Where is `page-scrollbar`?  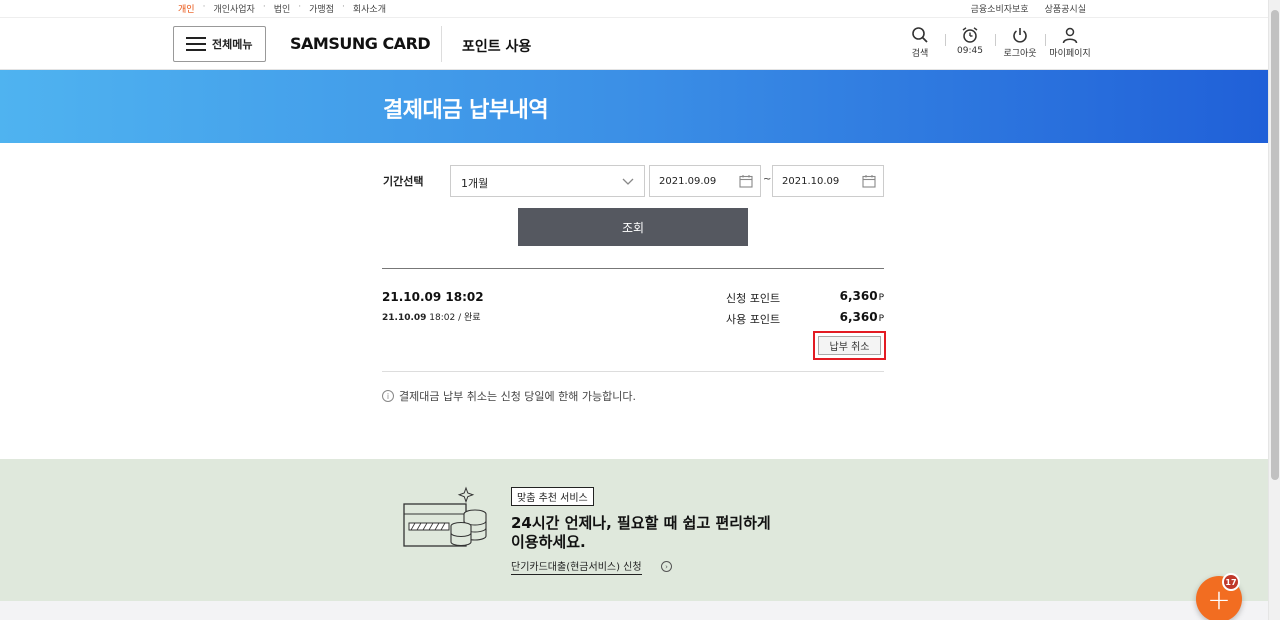 page-scrollbar is located at coordinates (1274, 310).